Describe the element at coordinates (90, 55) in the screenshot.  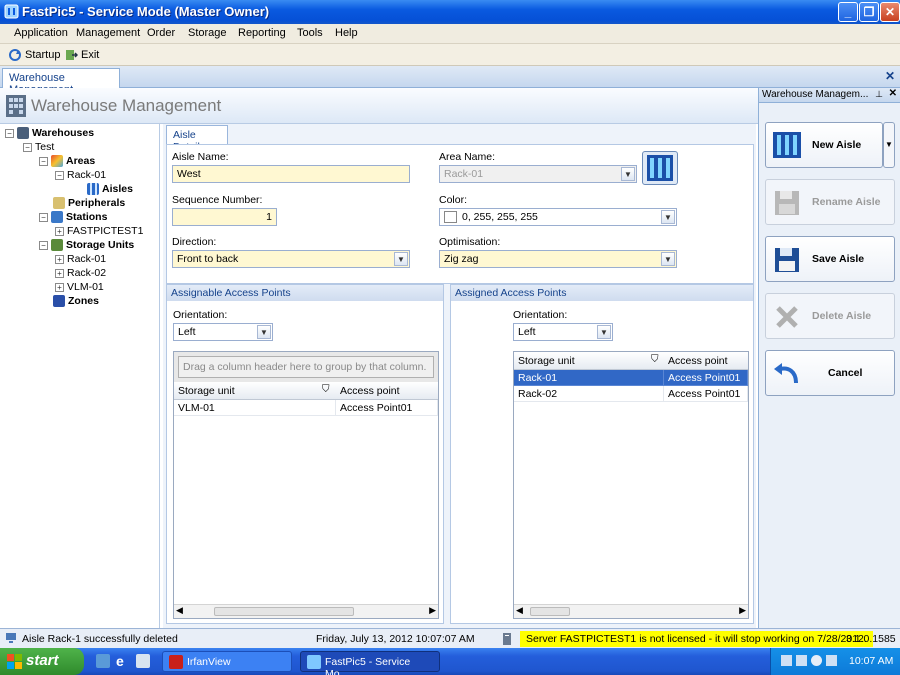
I see `exit-label: Exit` at that location.